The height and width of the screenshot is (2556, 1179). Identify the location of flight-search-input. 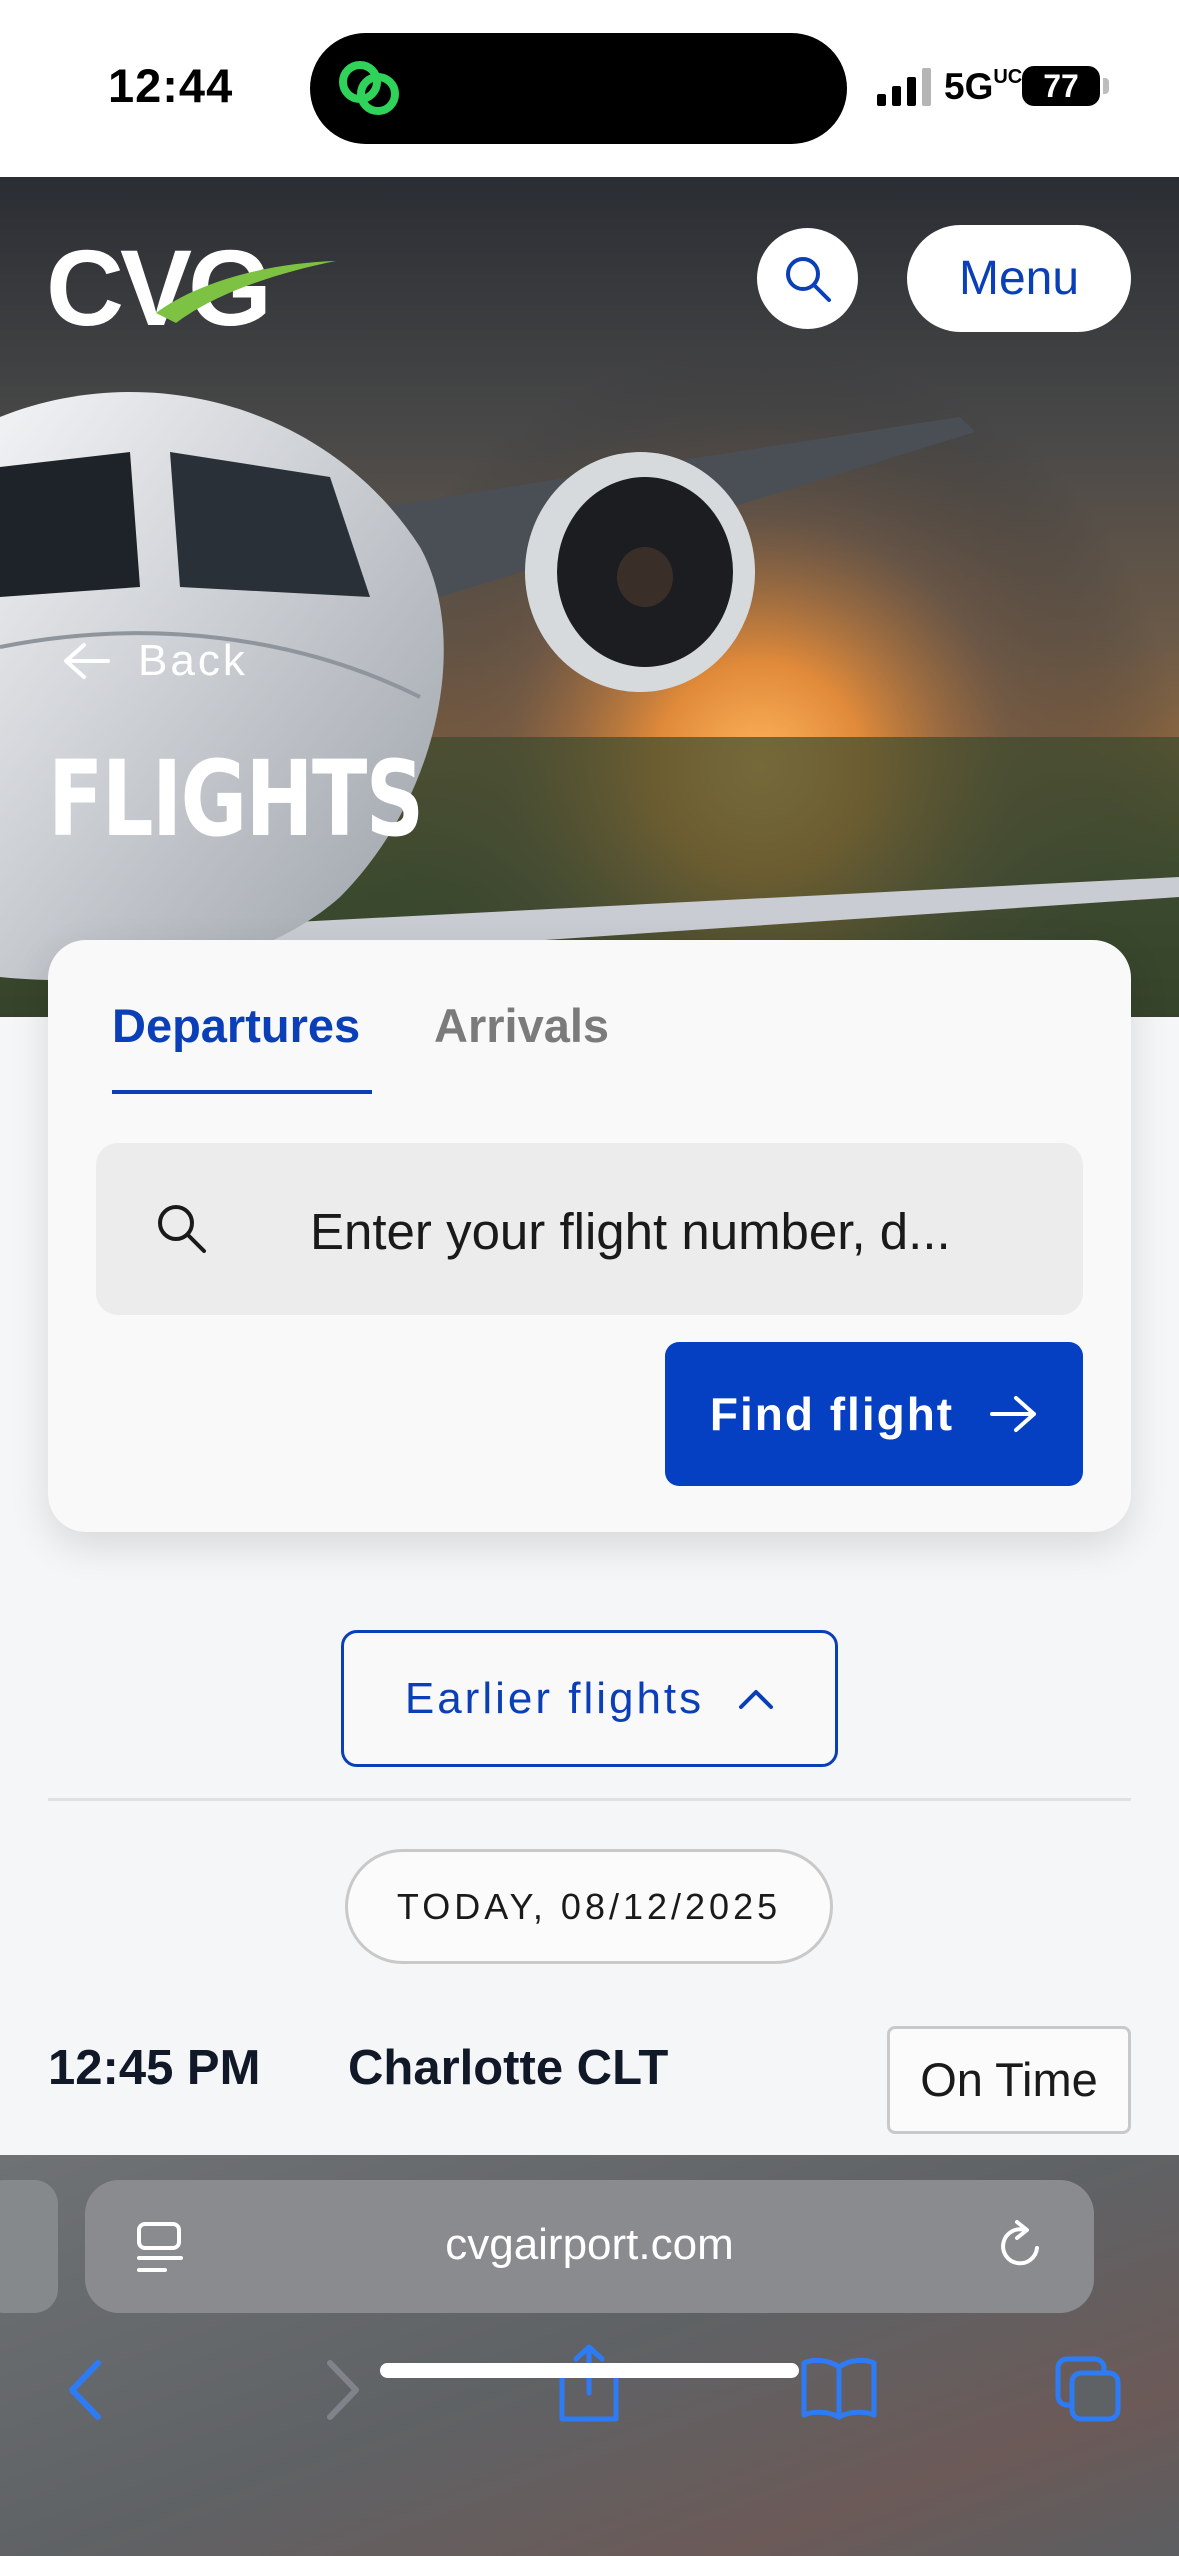
(680, 1231).